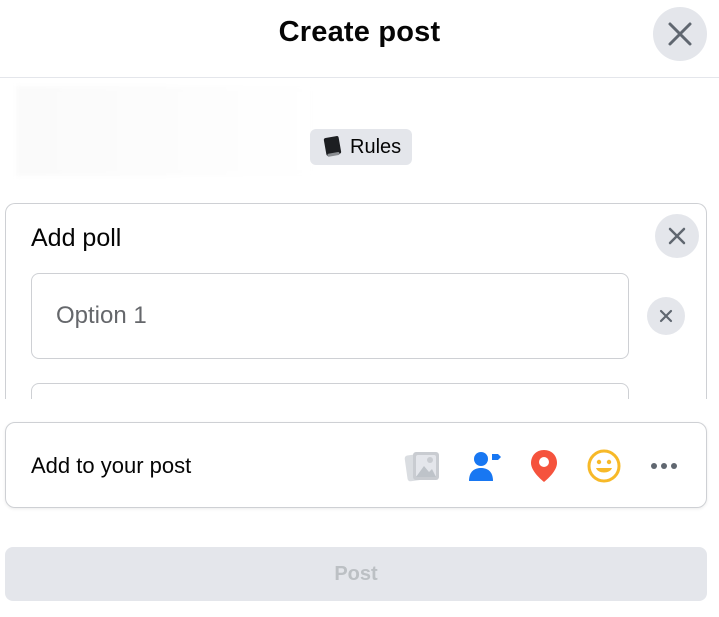 The height and width of the screenshot is (617, 719). I want to click on remove-option-1-button, so click(666, 316).